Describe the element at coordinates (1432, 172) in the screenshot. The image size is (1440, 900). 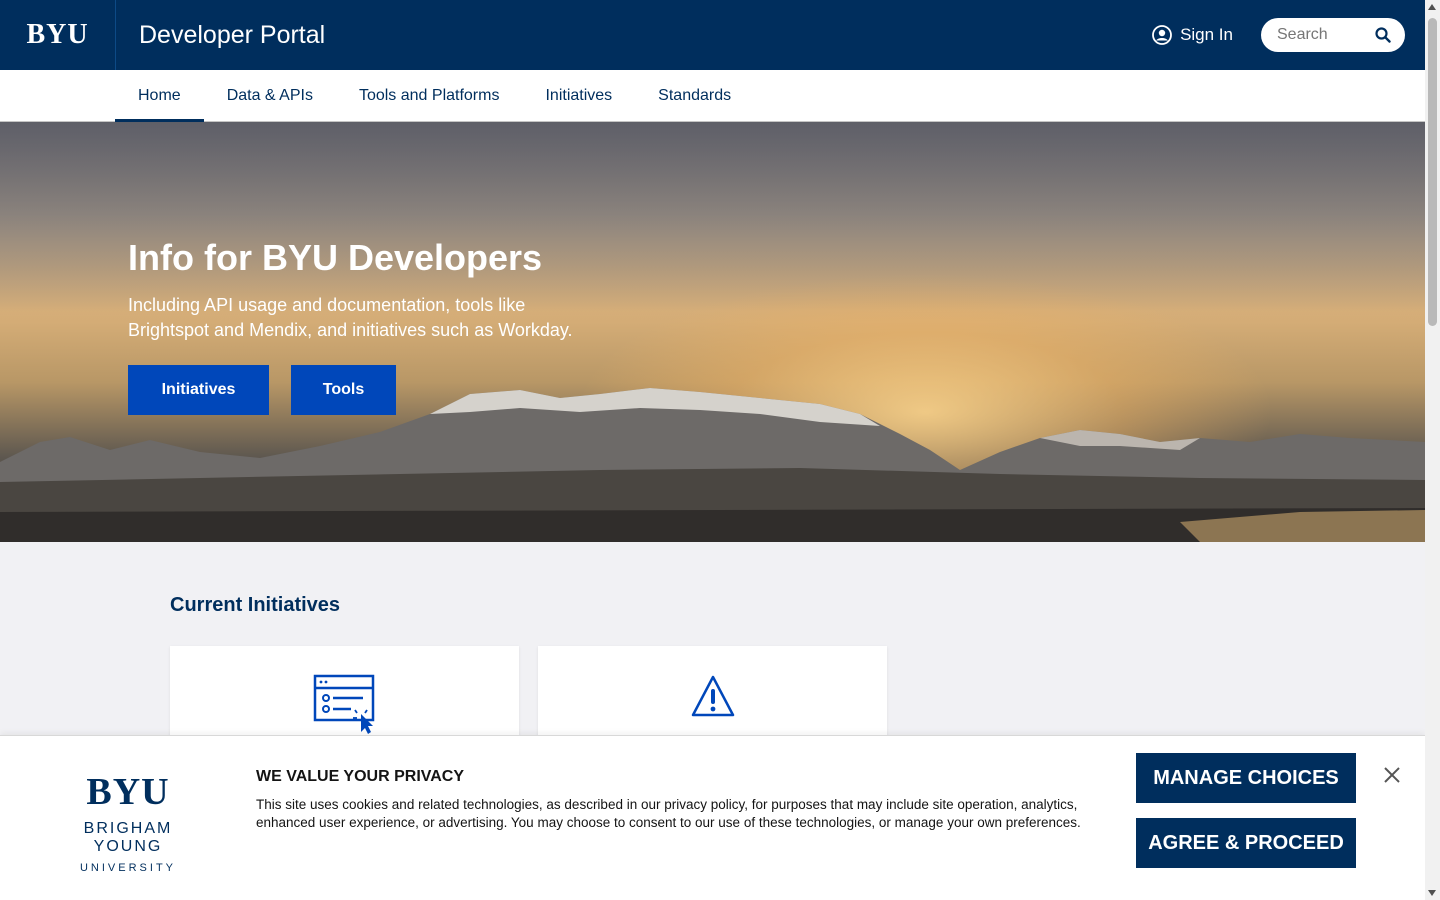
I see `scrollbar-thumb` at that location.